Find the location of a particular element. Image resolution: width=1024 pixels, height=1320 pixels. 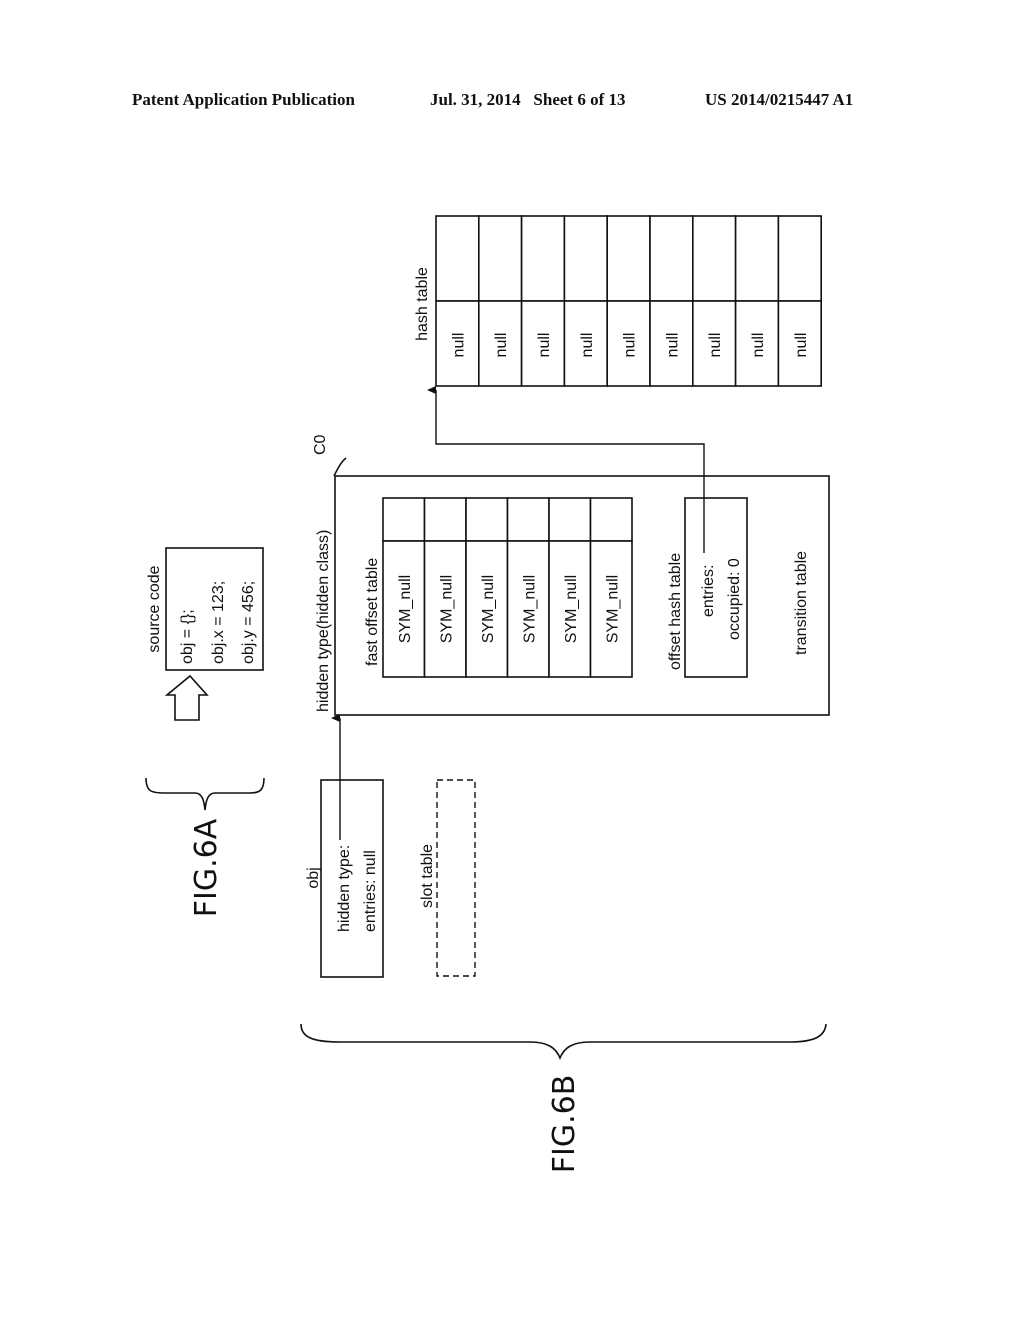

slot-table-title: slot table is located at coordinates (427, 876).